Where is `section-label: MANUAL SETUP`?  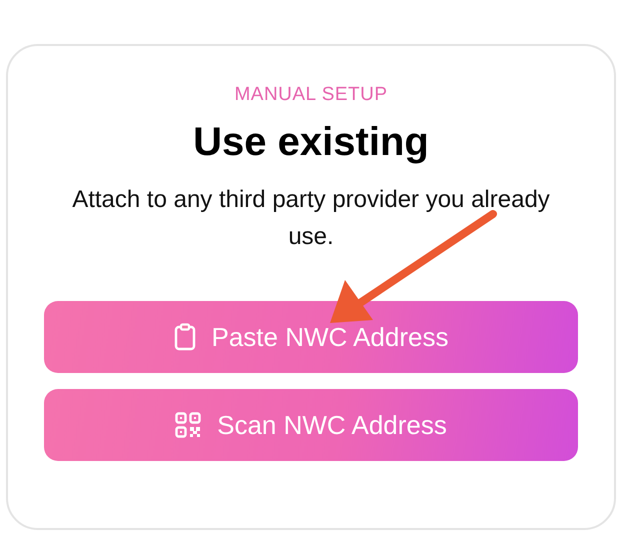 section-label: MANUAL SETUP is located at coordinates (311, 95).